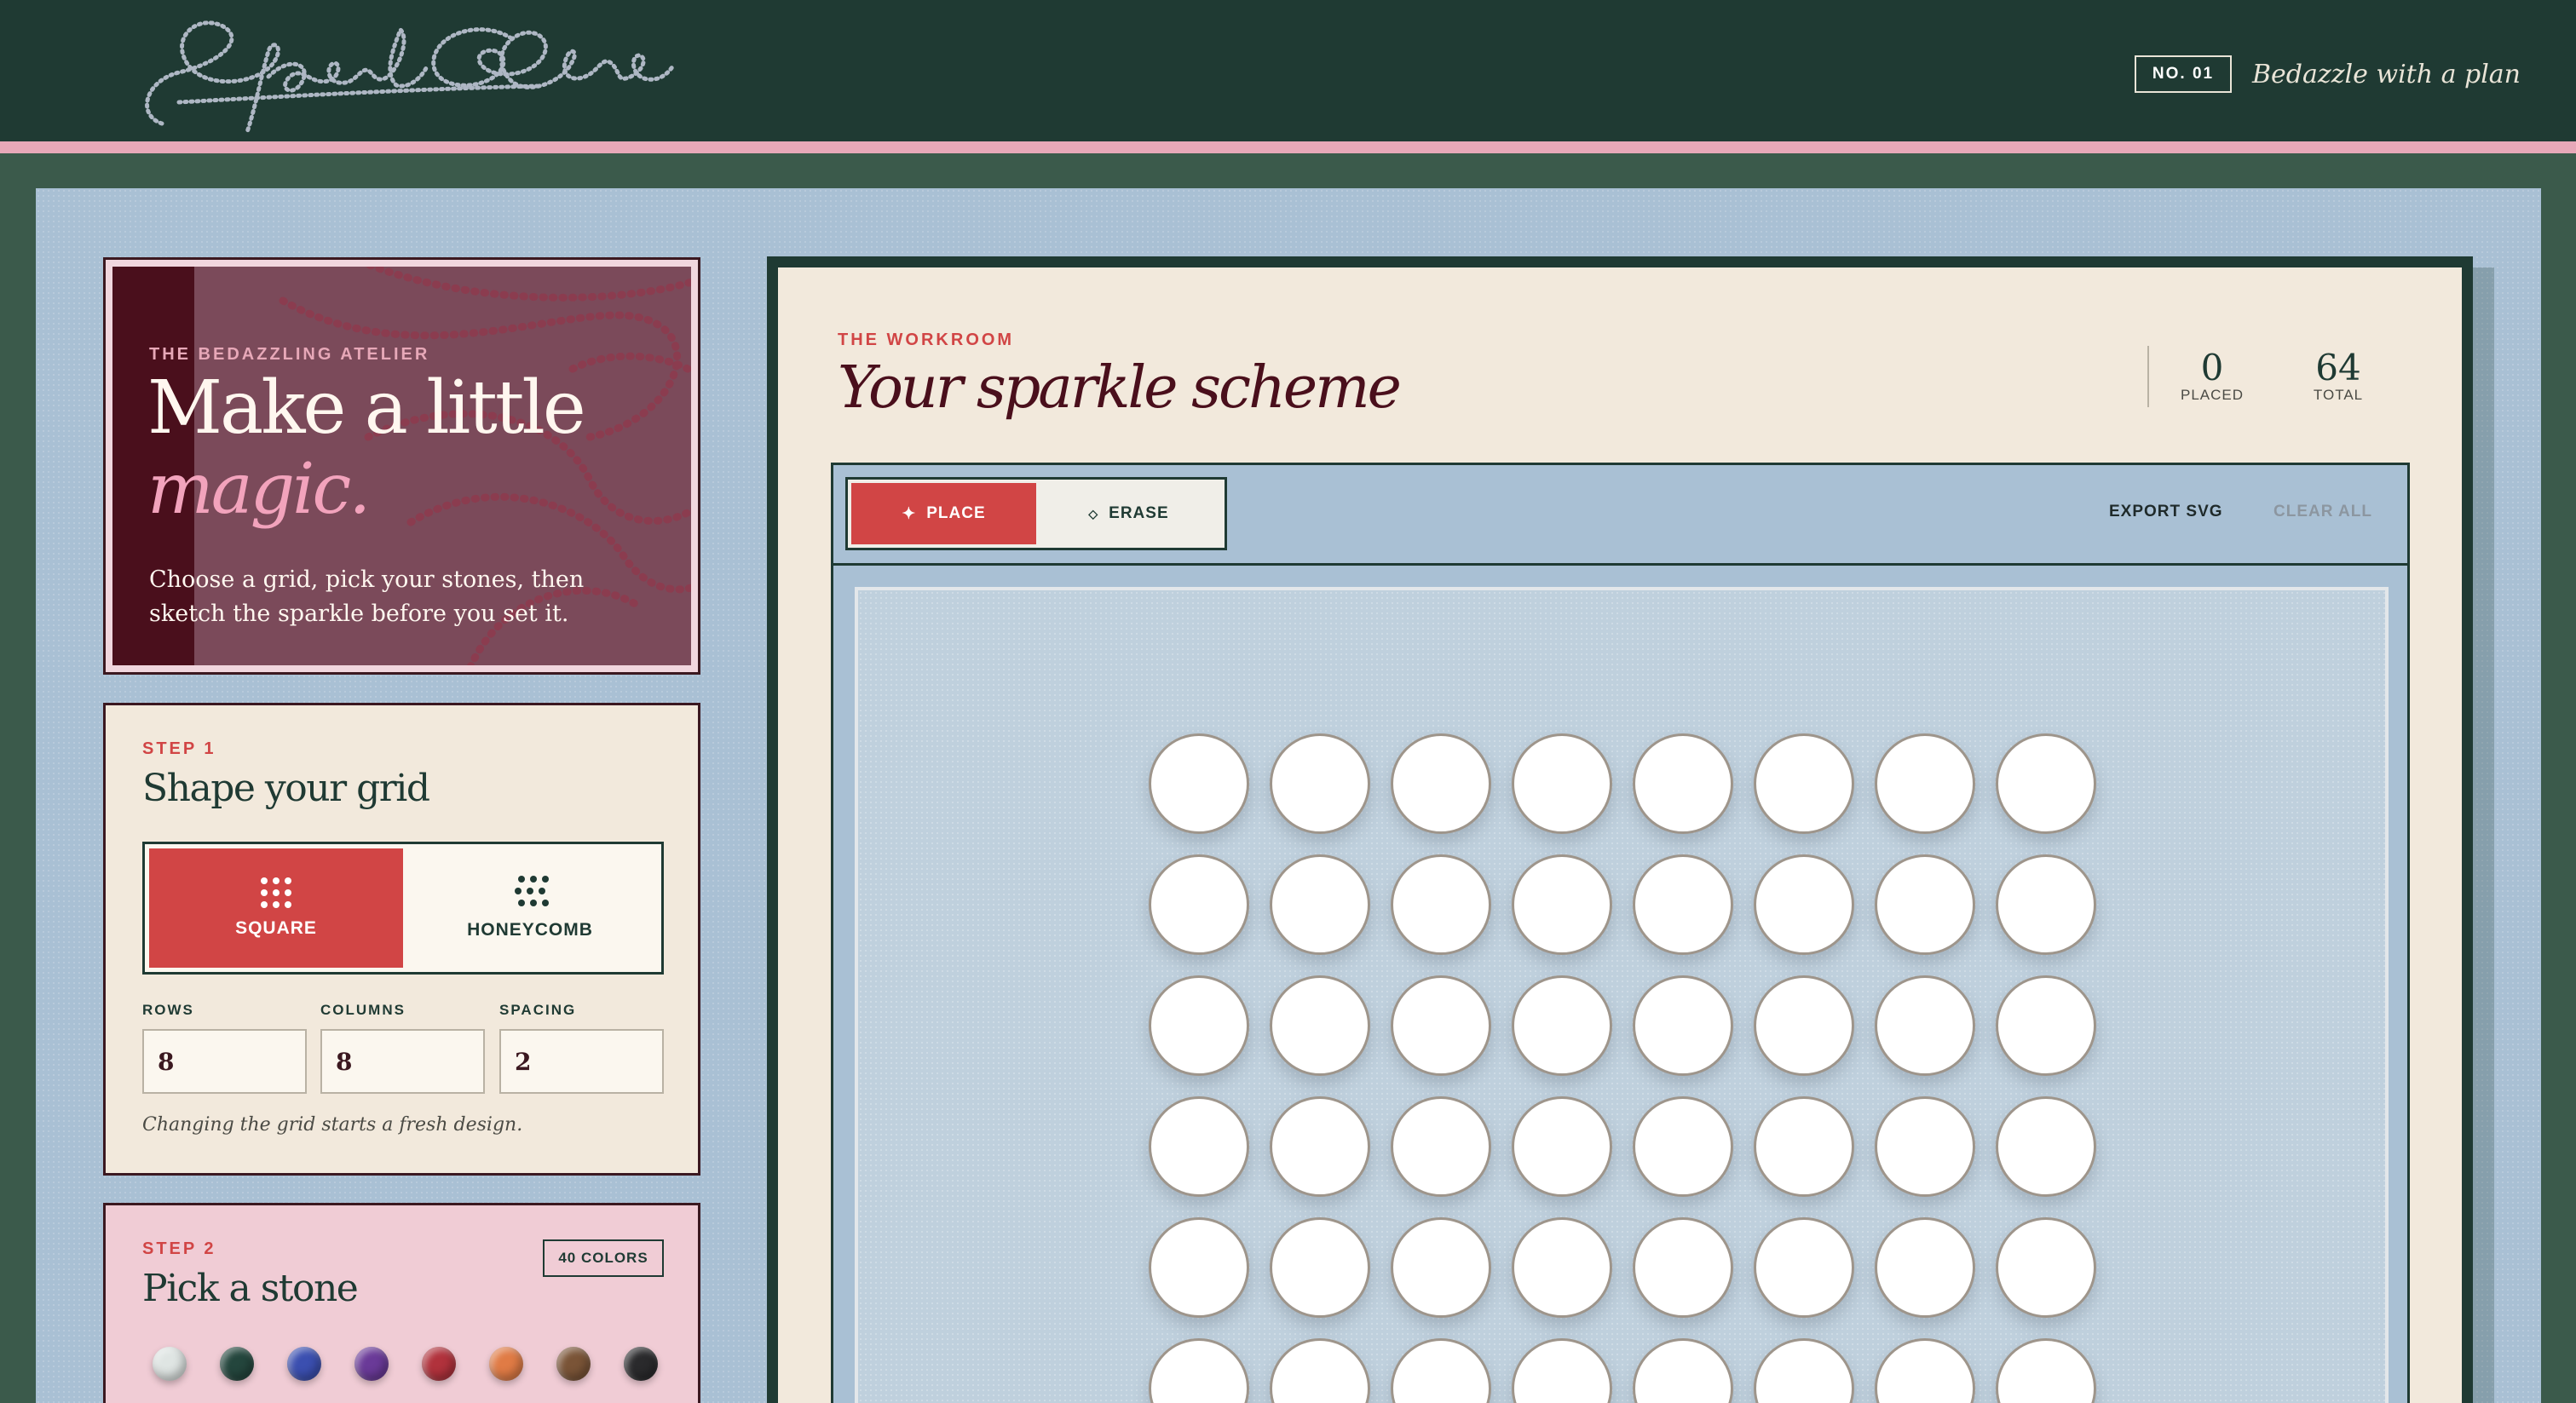  What do you see at coordinates (168, 1010) in the screenshot?
I see `rows-label: ROWS` at bounding box center [168, 1010].